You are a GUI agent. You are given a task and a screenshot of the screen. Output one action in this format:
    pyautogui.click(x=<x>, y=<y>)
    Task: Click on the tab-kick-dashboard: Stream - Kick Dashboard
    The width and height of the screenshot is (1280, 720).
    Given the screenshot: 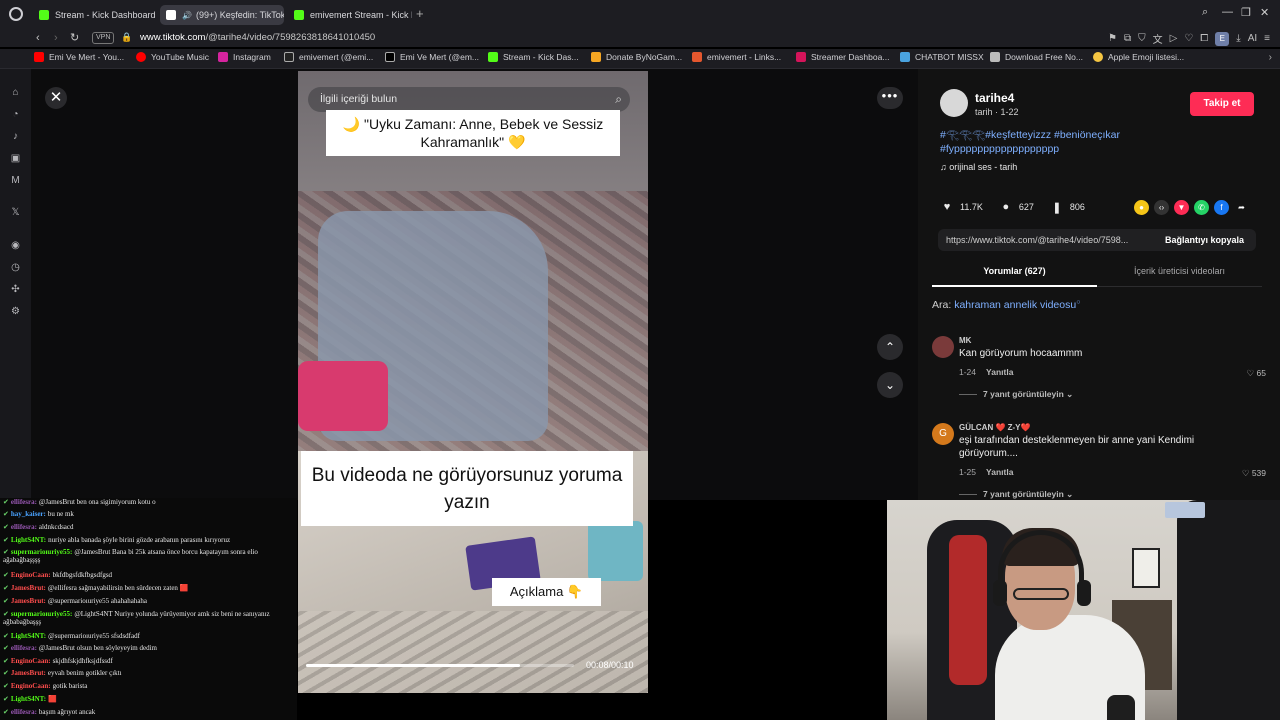 What is the action you would take?
    pyautogui.click(x=94, y=15)
    